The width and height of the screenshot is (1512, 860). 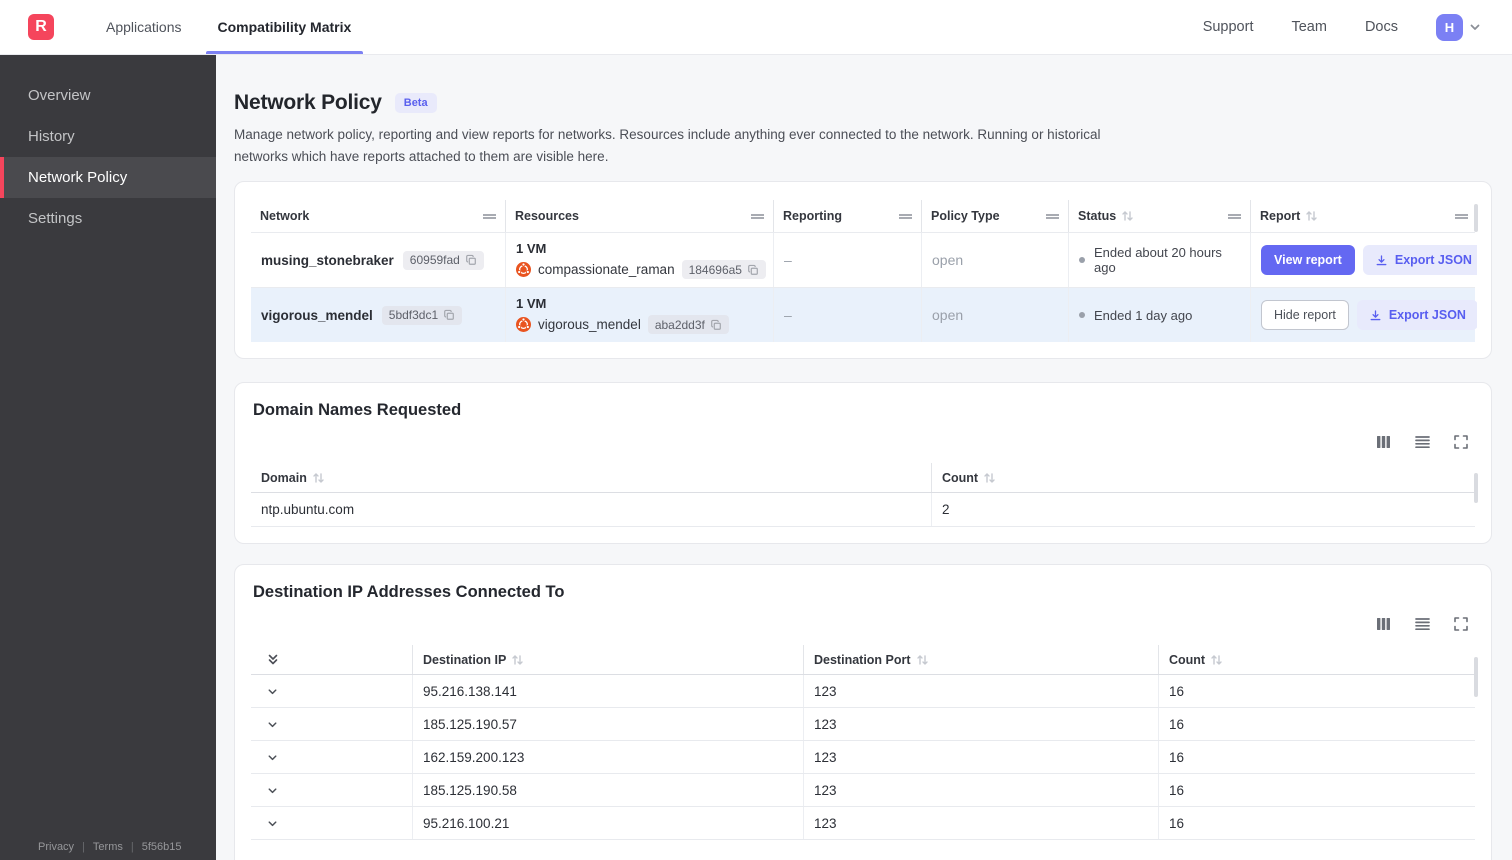 I want to click on report-cell: Hide report Export JSON, so click(x=1364, y=315).